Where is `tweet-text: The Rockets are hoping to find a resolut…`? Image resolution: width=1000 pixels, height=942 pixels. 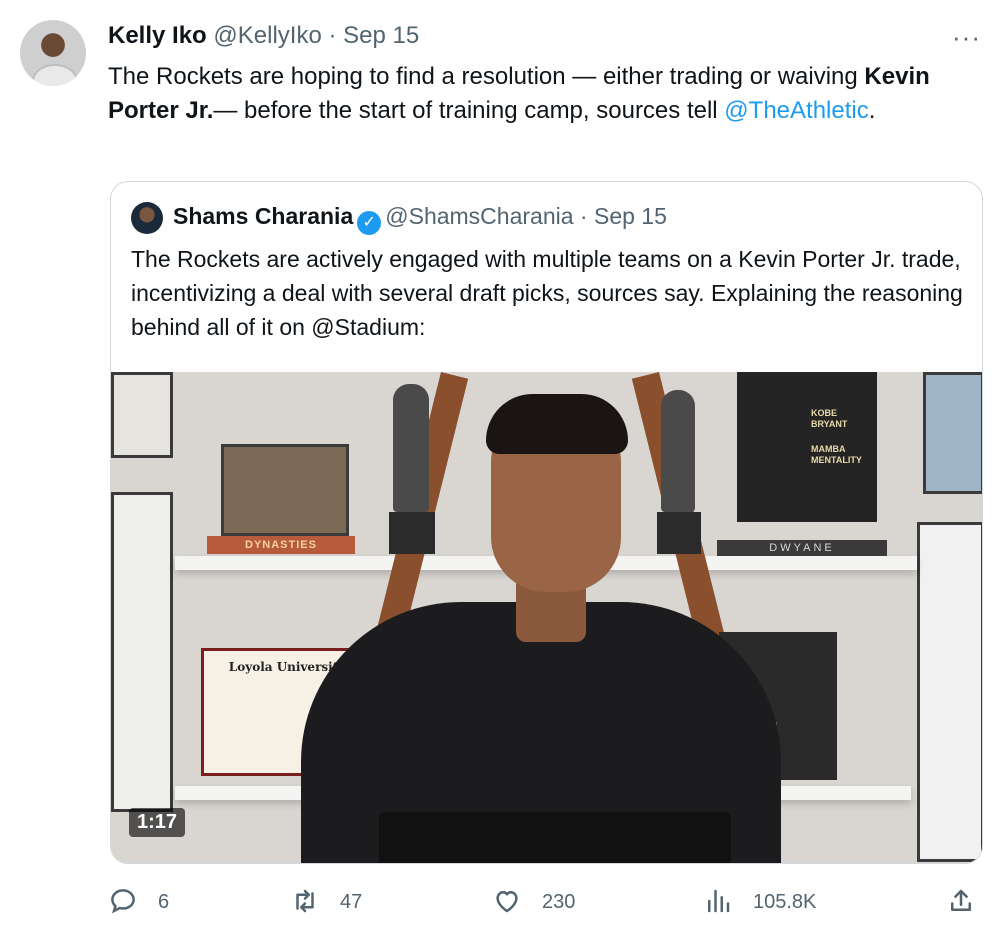
tweet-text: The Rockets are hoping to find a resolut… is located at coordinates (543, 94).